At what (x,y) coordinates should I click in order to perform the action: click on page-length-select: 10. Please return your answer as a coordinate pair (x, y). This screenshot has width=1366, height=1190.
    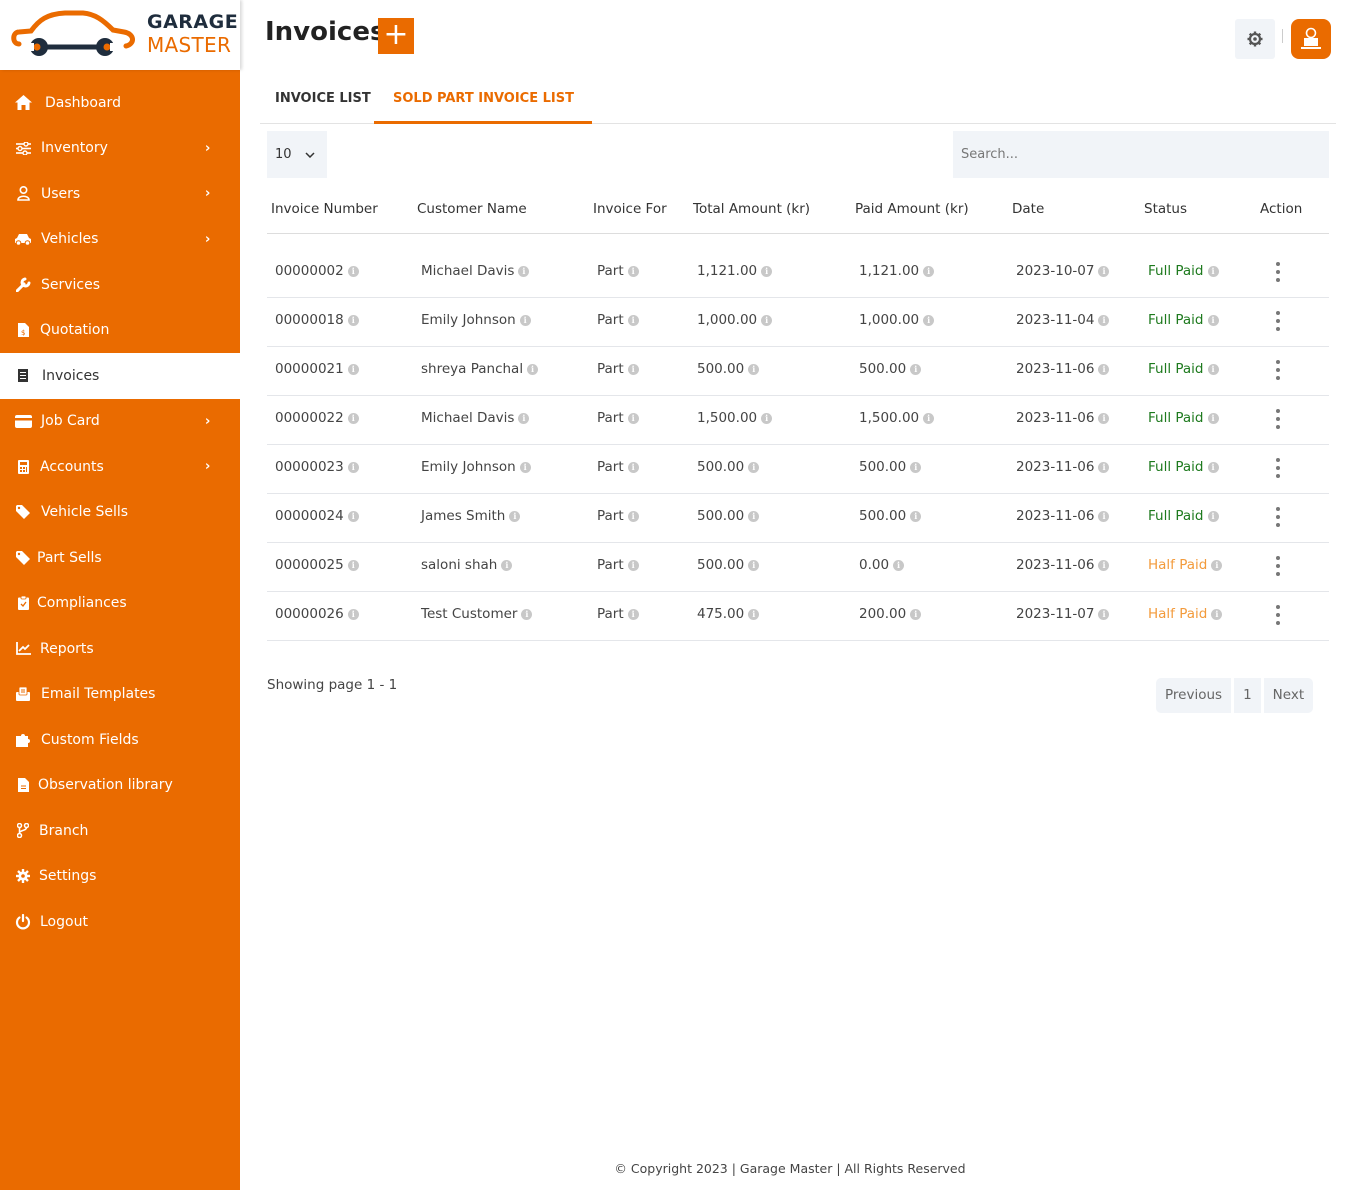
    Looking at the image, I should click on (297, 154).